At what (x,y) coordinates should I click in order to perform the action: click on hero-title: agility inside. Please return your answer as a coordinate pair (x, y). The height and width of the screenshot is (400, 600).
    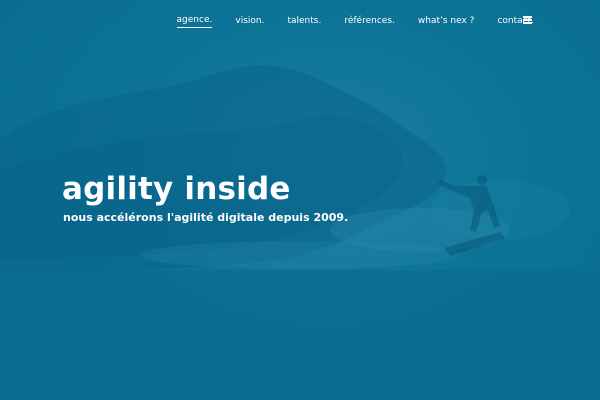
    Looking at the image, I should click on (176, 189).